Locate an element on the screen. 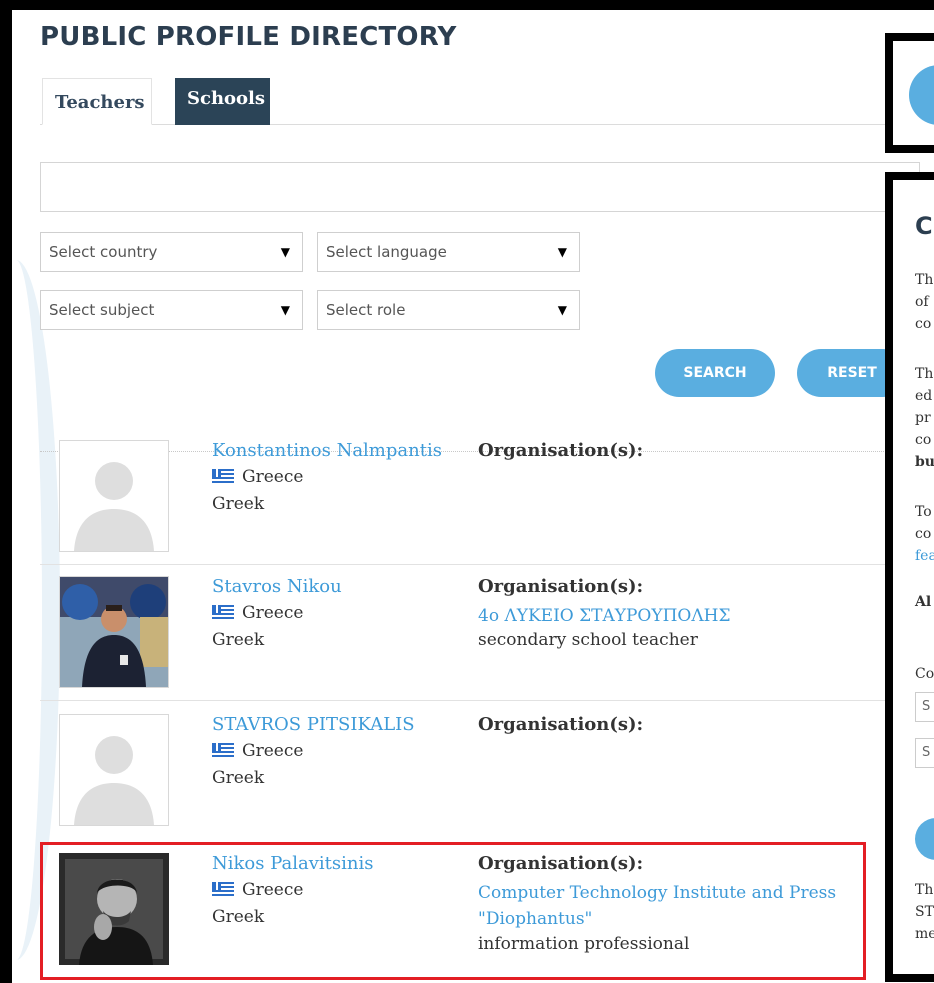  side-heading: C is located at coordinates (924, 226).